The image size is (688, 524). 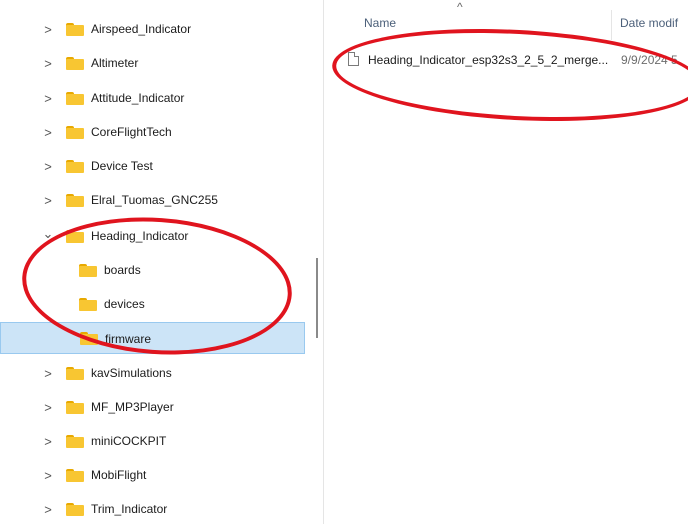 What do you see at coordinates (119, 475) in the screenshot?
I see `nav-item-label: MobiFlight` at bounding box center [119, 475].